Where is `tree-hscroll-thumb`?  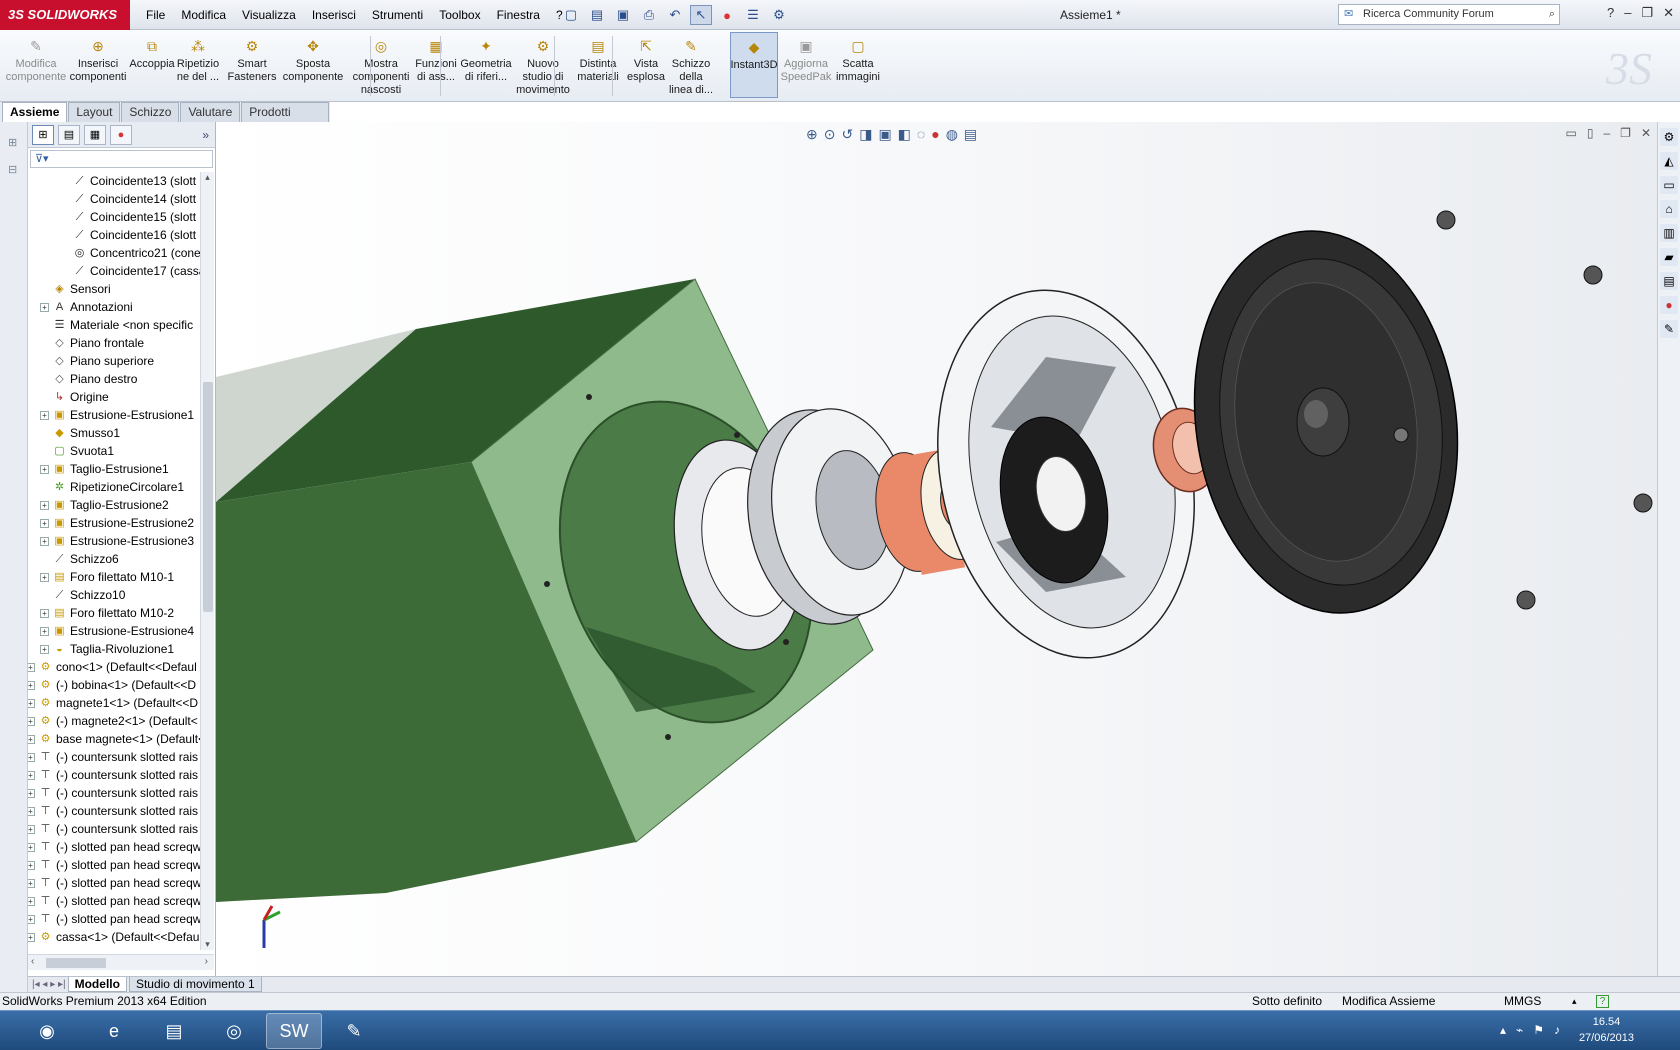 tree-hscroll-thumb is located at coordinates (76, 963).